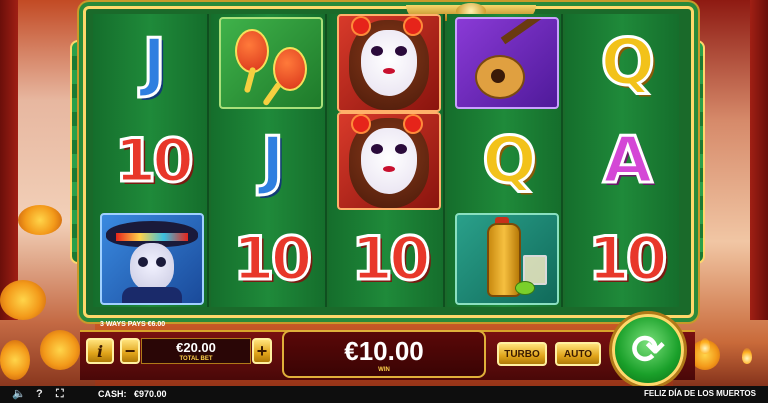  I want to click on win-label: WIN, so click(384, 370).